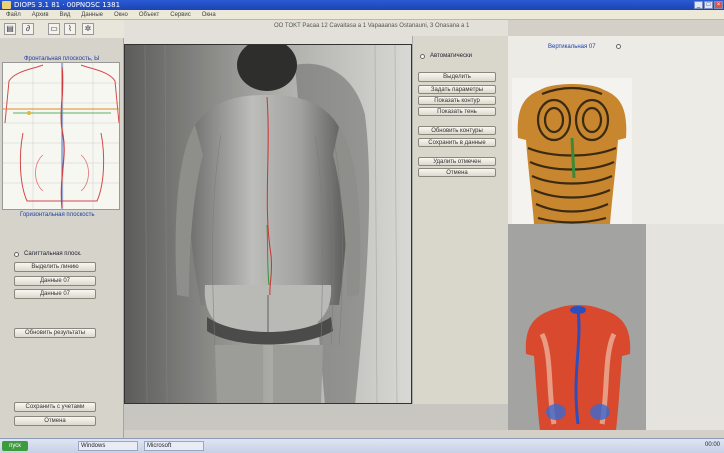  What do you see at coordinates (55, 294) in the screenshot?
I see `data-button-2: Данные 07` at bounding box center [55, 294].